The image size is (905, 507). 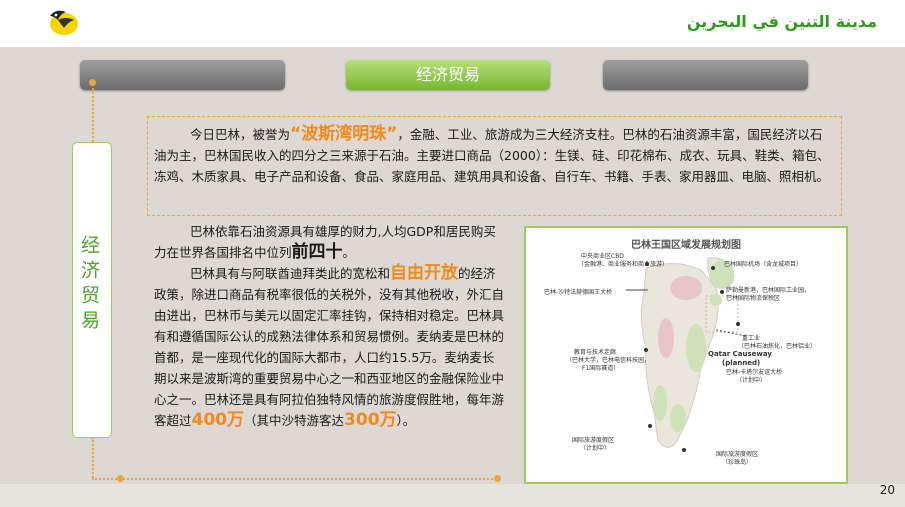 I want to click on map-label-qatar-causeway: Qatar Causeway, so click(x=740, y=354).